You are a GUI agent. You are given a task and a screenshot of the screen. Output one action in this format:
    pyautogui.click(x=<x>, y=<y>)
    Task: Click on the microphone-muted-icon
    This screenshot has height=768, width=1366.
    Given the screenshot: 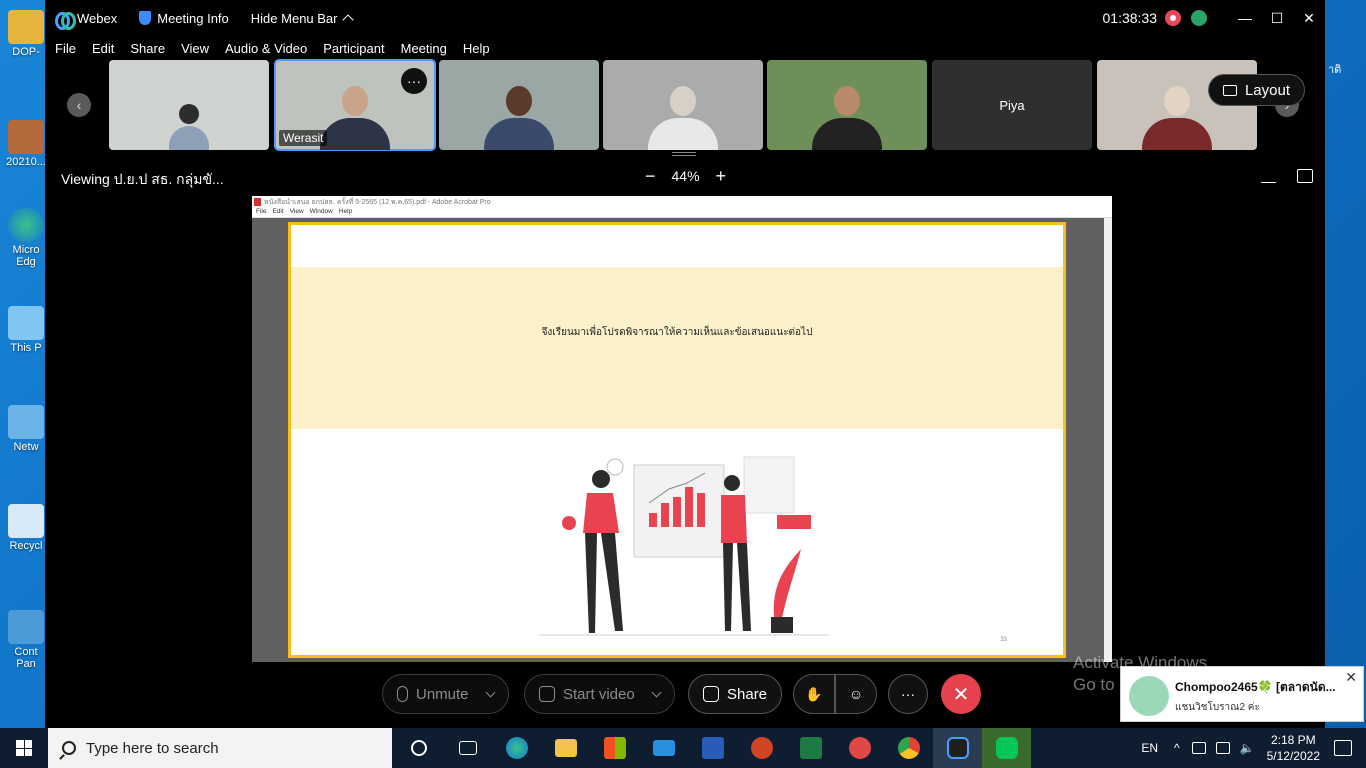 What is the action you would take?
    pyautogui.click(x=402, y=694)
    